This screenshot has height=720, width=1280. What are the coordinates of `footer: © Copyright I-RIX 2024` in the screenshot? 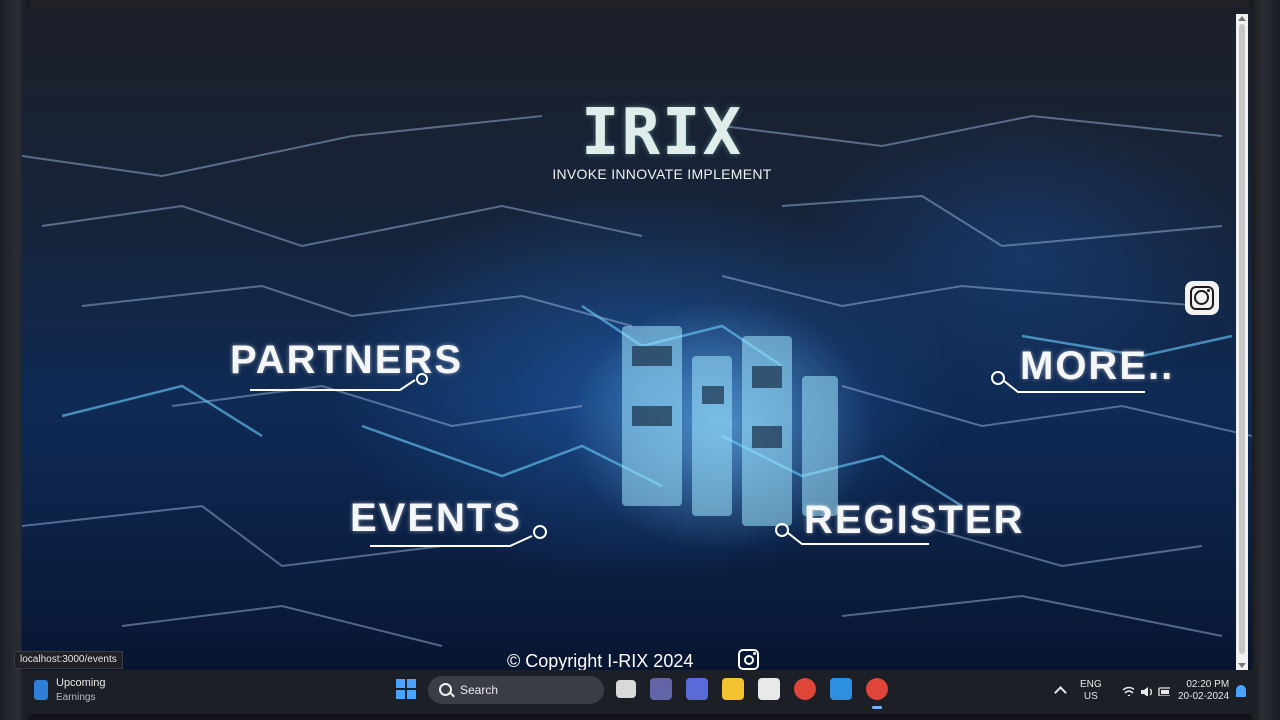 It's located at (637, 658).